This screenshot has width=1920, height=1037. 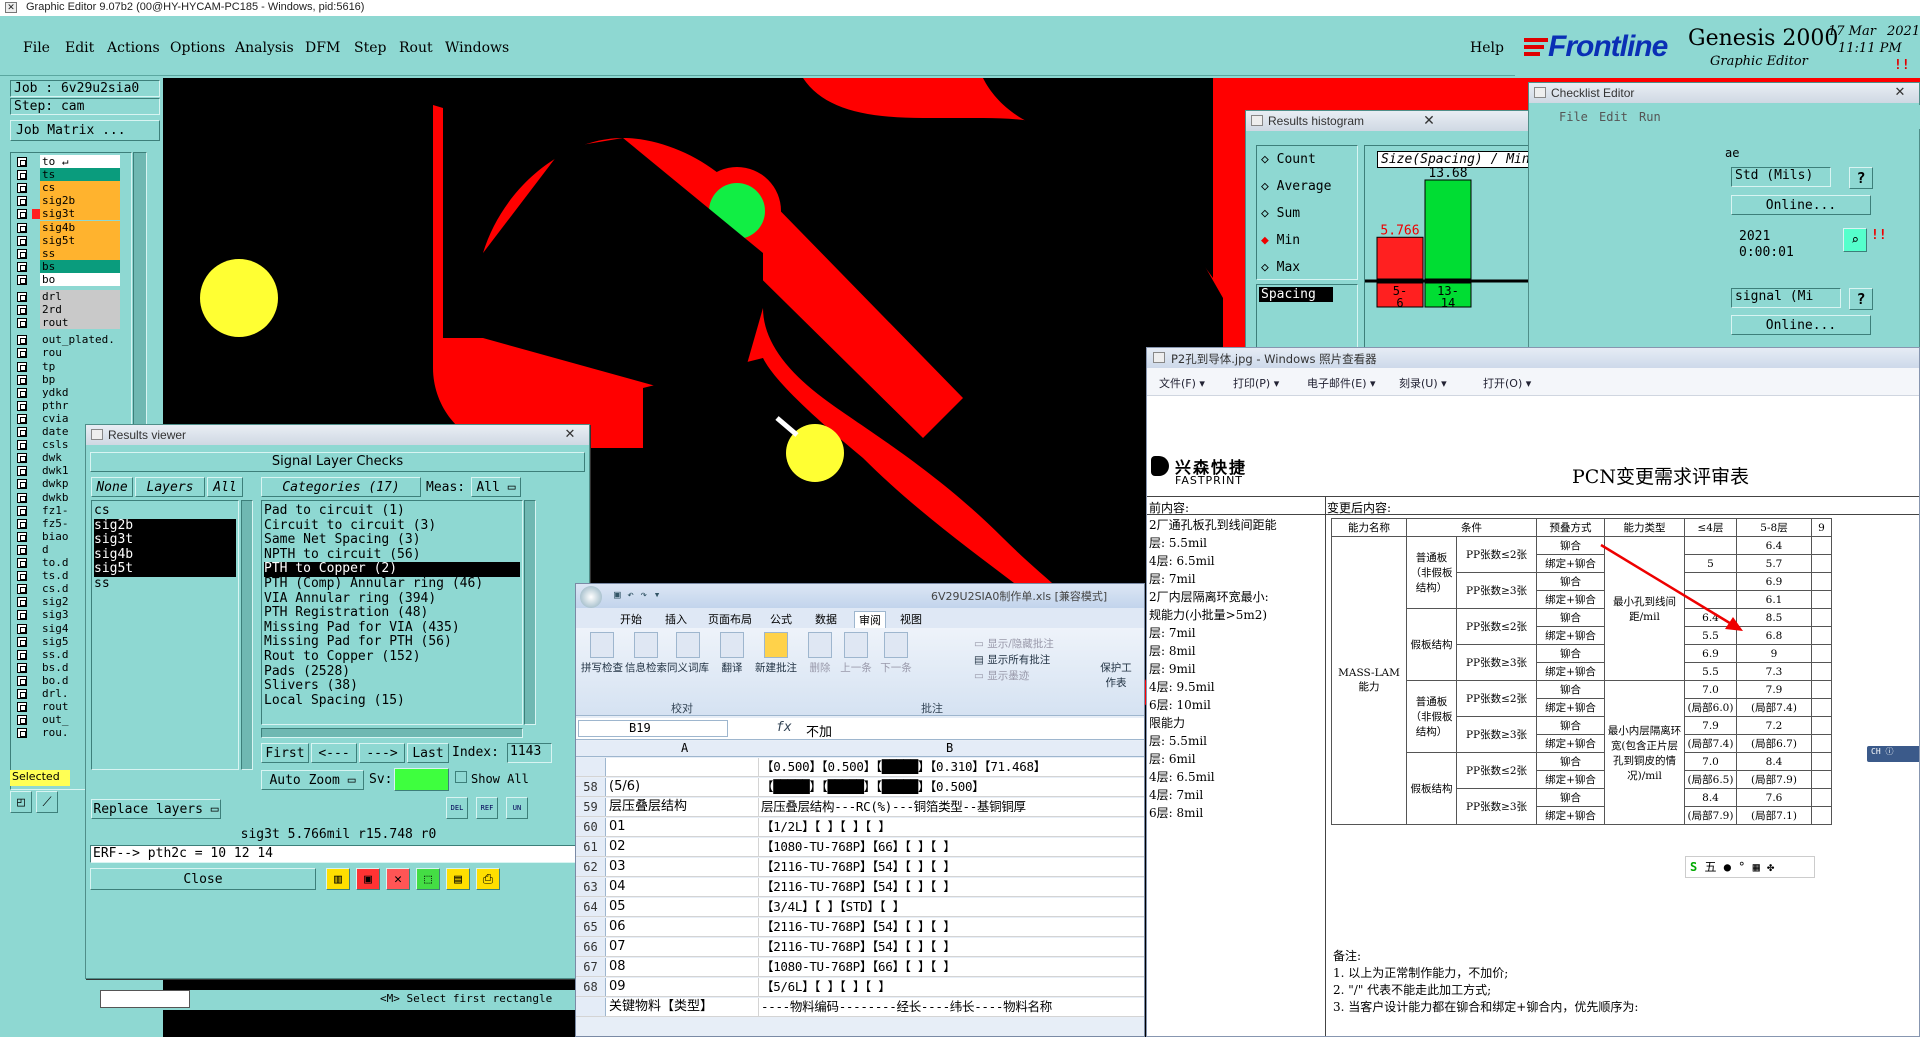 I want to click on cell-b: 【3/4L】【 】【STD】【 】, so click(x=951, y=907).